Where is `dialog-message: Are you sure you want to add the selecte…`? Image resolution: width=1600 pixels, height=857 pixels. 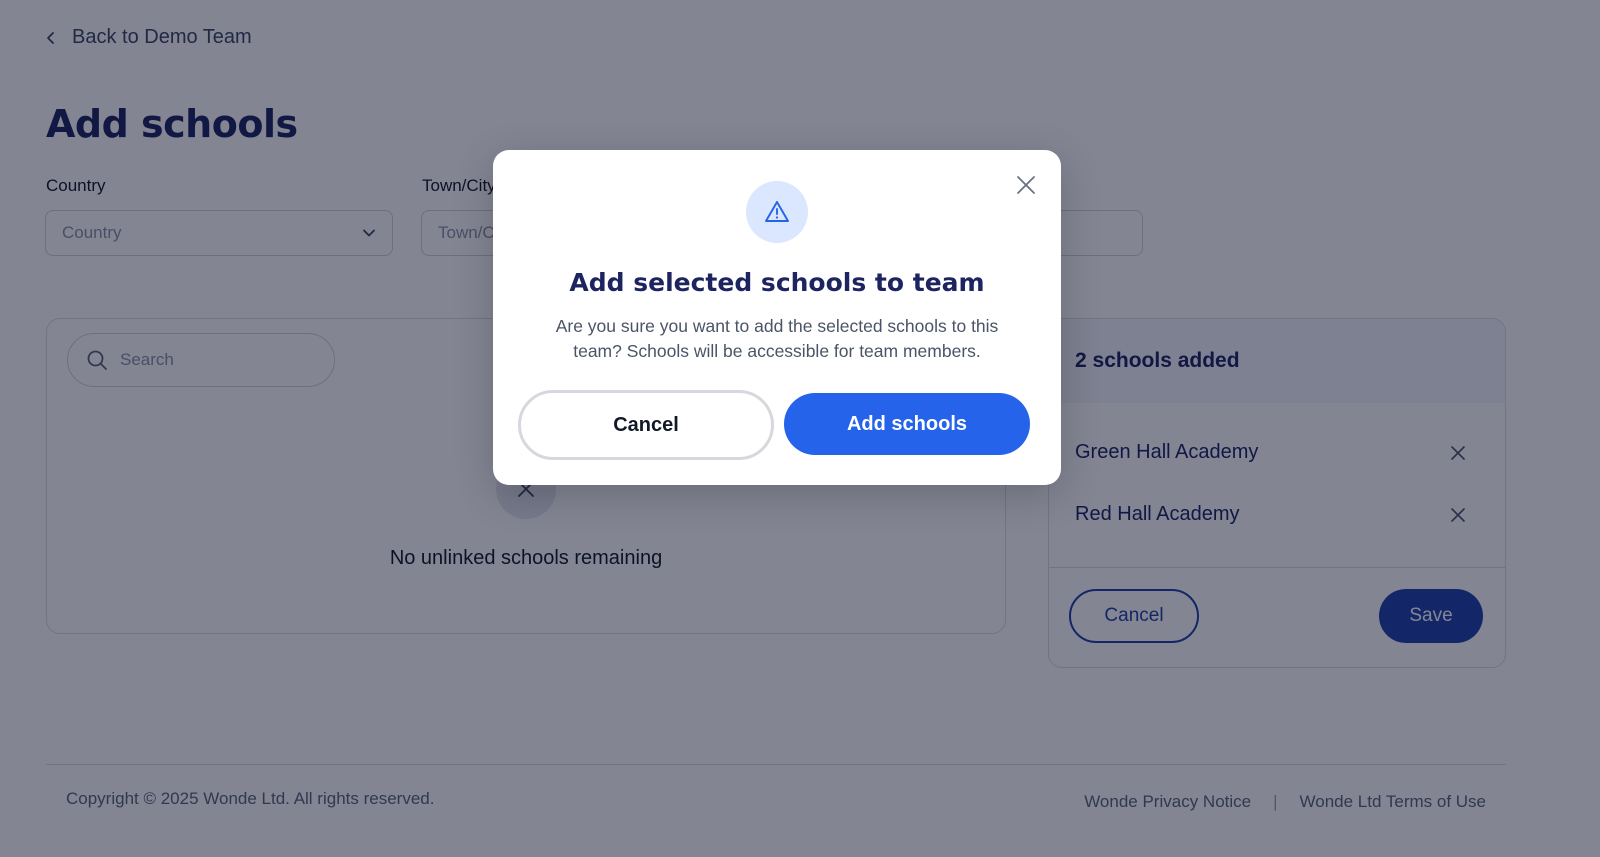 dialog-message: Are you sure you want to add the selecte… is located at coordinates (777, 338).